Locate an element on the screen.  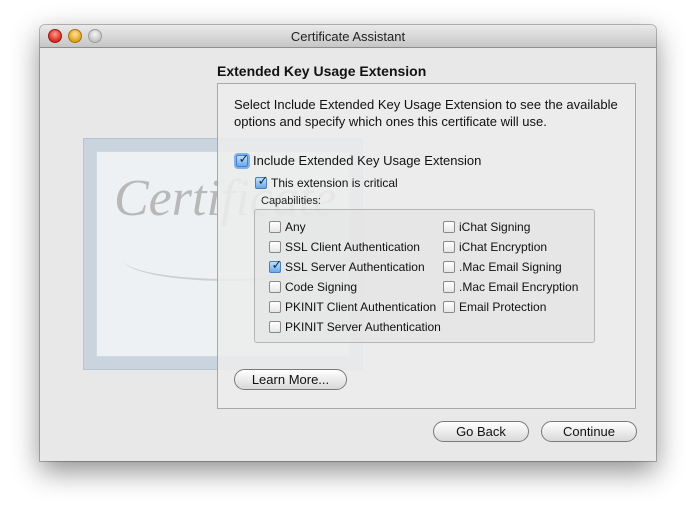
title-bar: Certificate Assistant is located at coordinates (348, 36).